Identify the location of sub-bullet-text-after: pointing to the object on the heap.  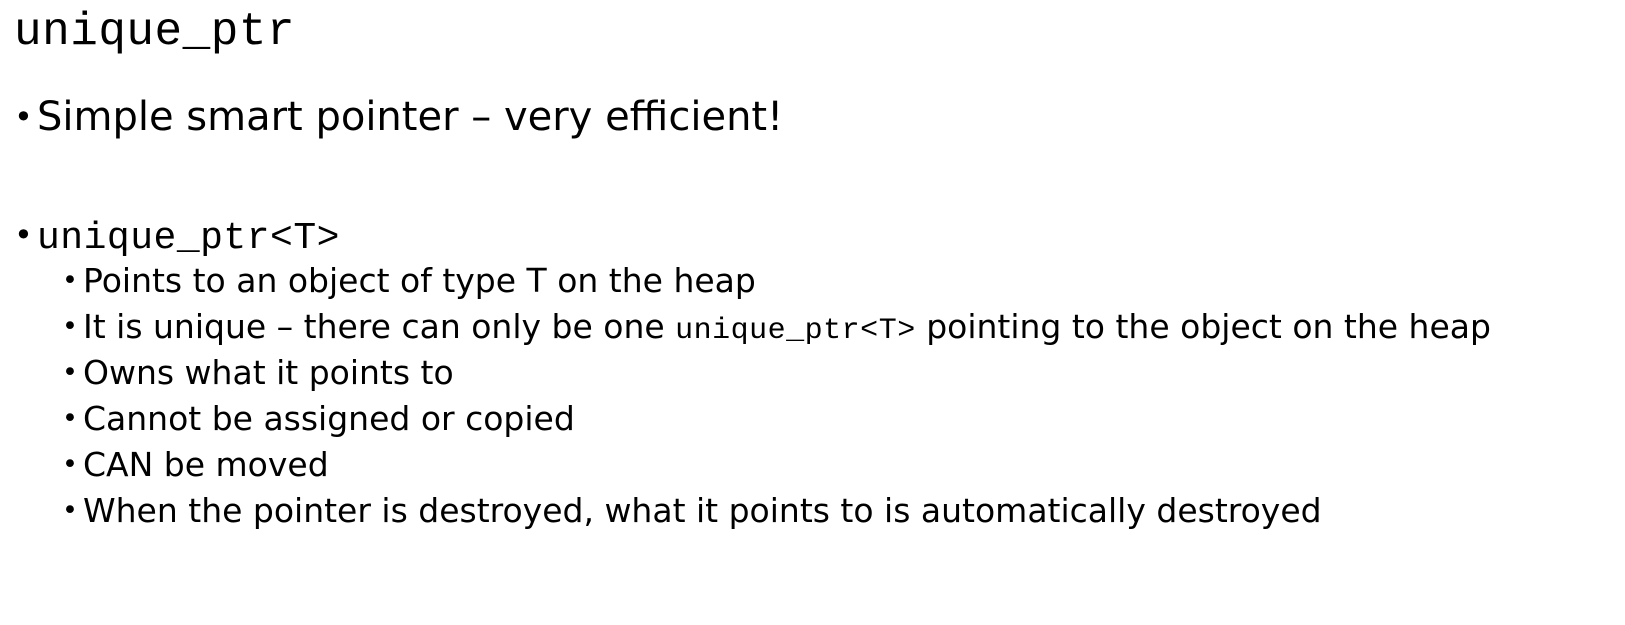
(1203, 326).